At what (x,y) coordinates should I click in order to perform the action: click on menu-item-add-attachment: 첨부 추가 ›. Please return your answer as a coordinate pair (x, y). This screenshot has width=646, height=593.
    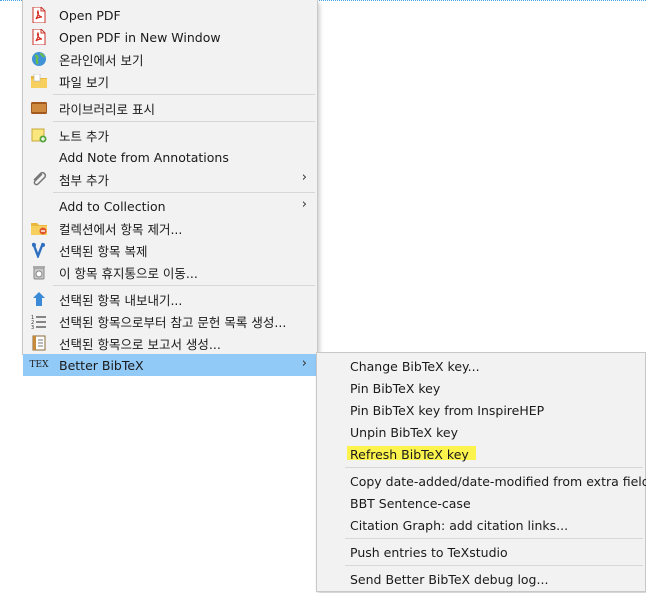
    Looking at the image, I should click on (170, 179).